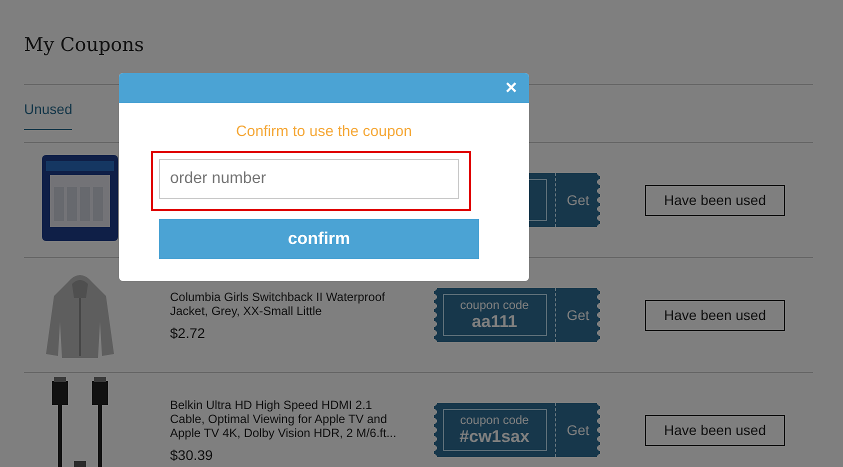  I want to click on coupon-code: #cw1sax, so click(495, 437).